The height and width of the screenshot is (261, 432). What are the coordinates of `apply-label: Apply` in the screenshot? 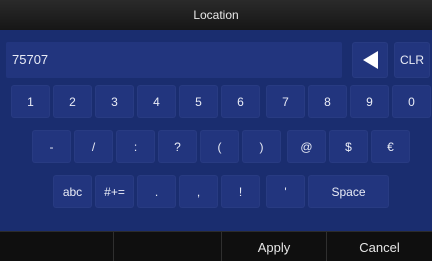 It's located at (274, 247).